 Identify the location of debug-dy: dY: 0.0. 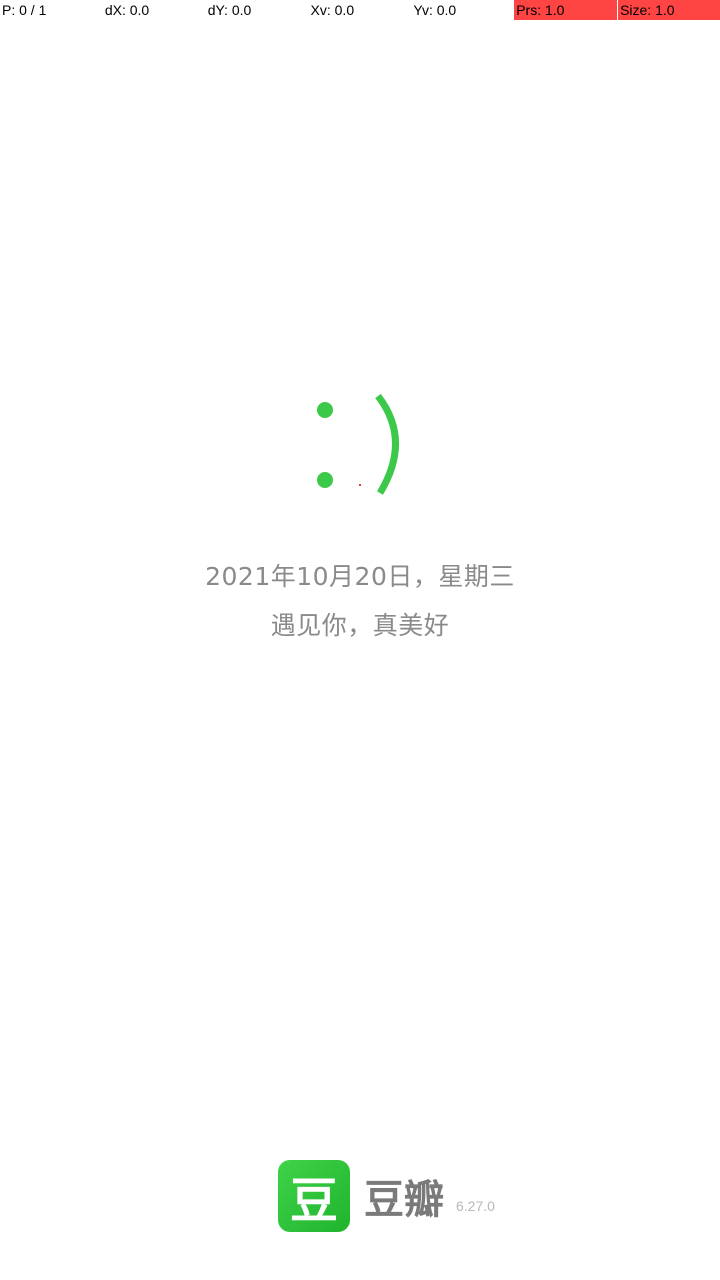
(229, 10).